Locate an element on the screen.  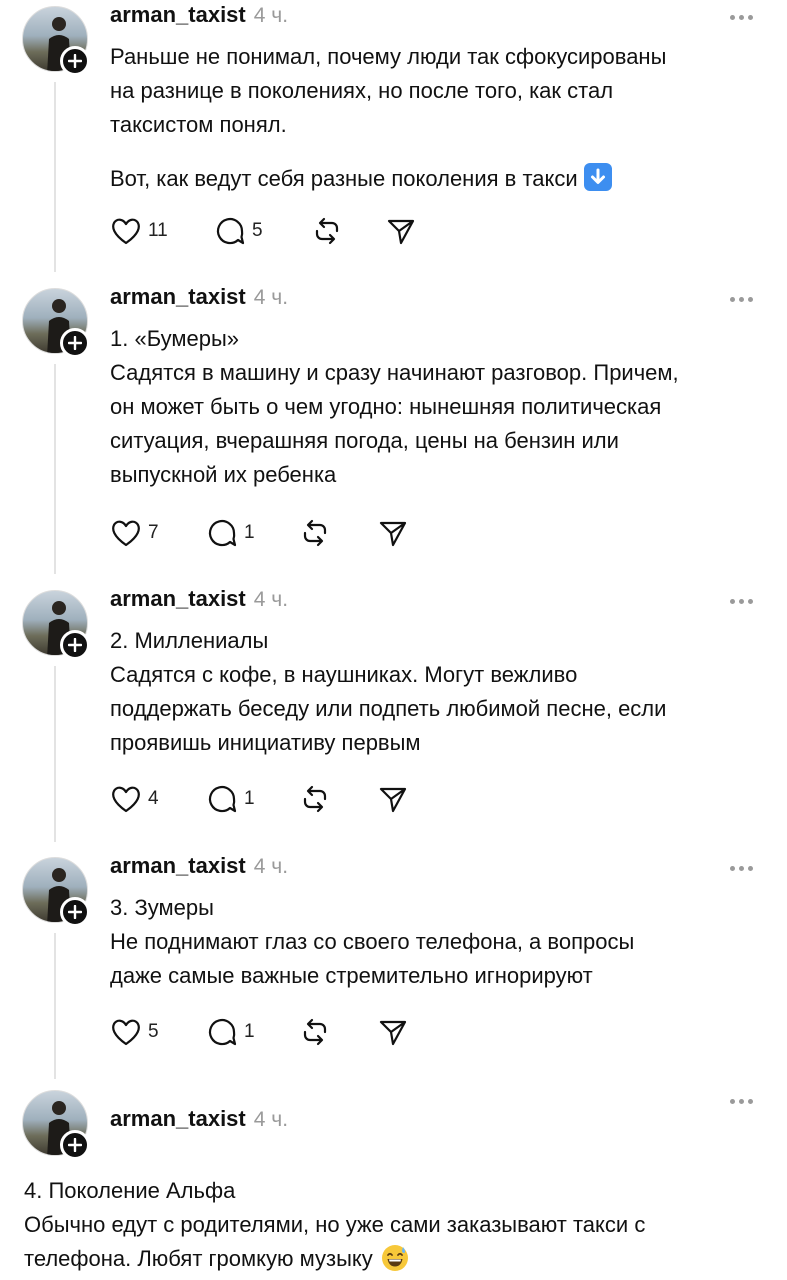
like-count: 11 is located at coordinates (158, 230).